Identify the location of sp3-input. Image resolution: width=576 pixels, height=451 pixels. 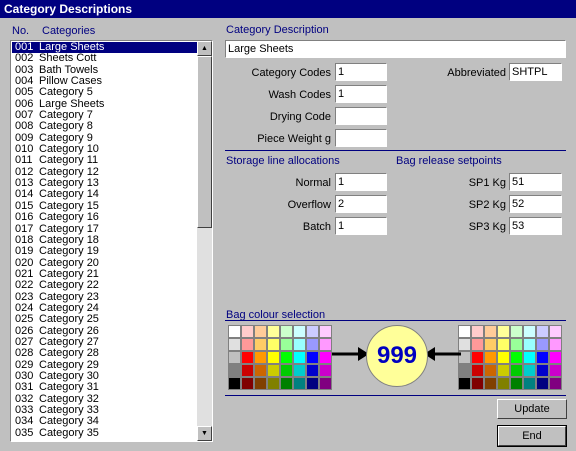
(535, 226).